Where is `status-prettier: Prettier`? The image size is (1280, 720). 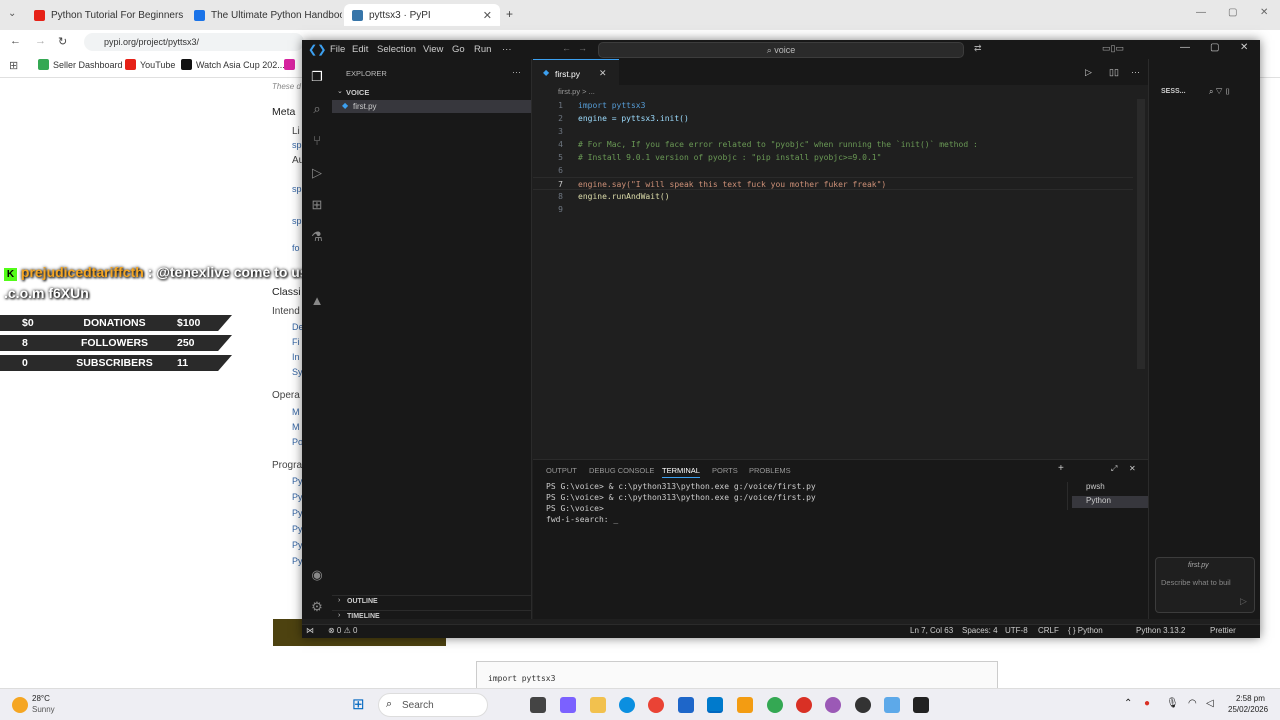
status-prettier: Prettier is located at coordinates (1223, 630).